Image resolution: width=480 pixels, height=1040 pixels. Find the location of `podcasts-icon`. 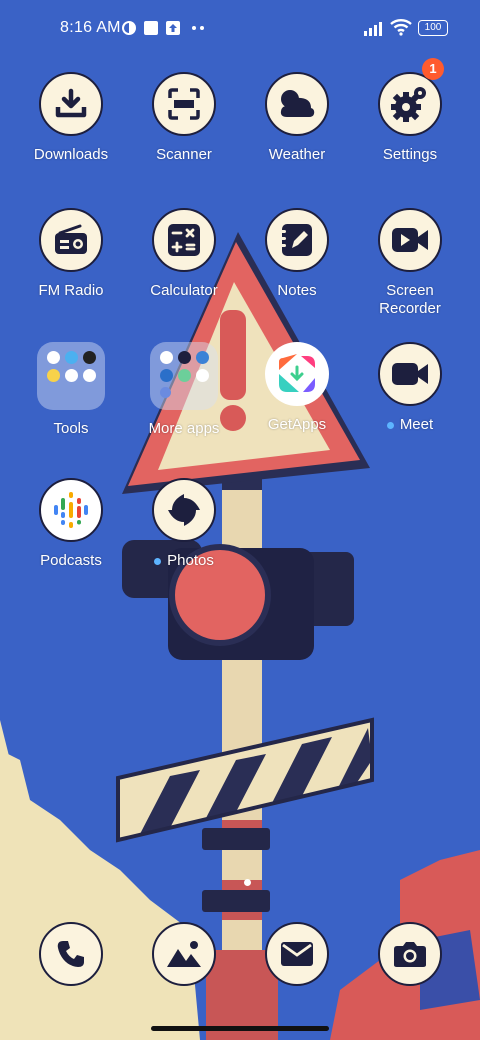

podcasts-icon is located at coordinates (71, 510).